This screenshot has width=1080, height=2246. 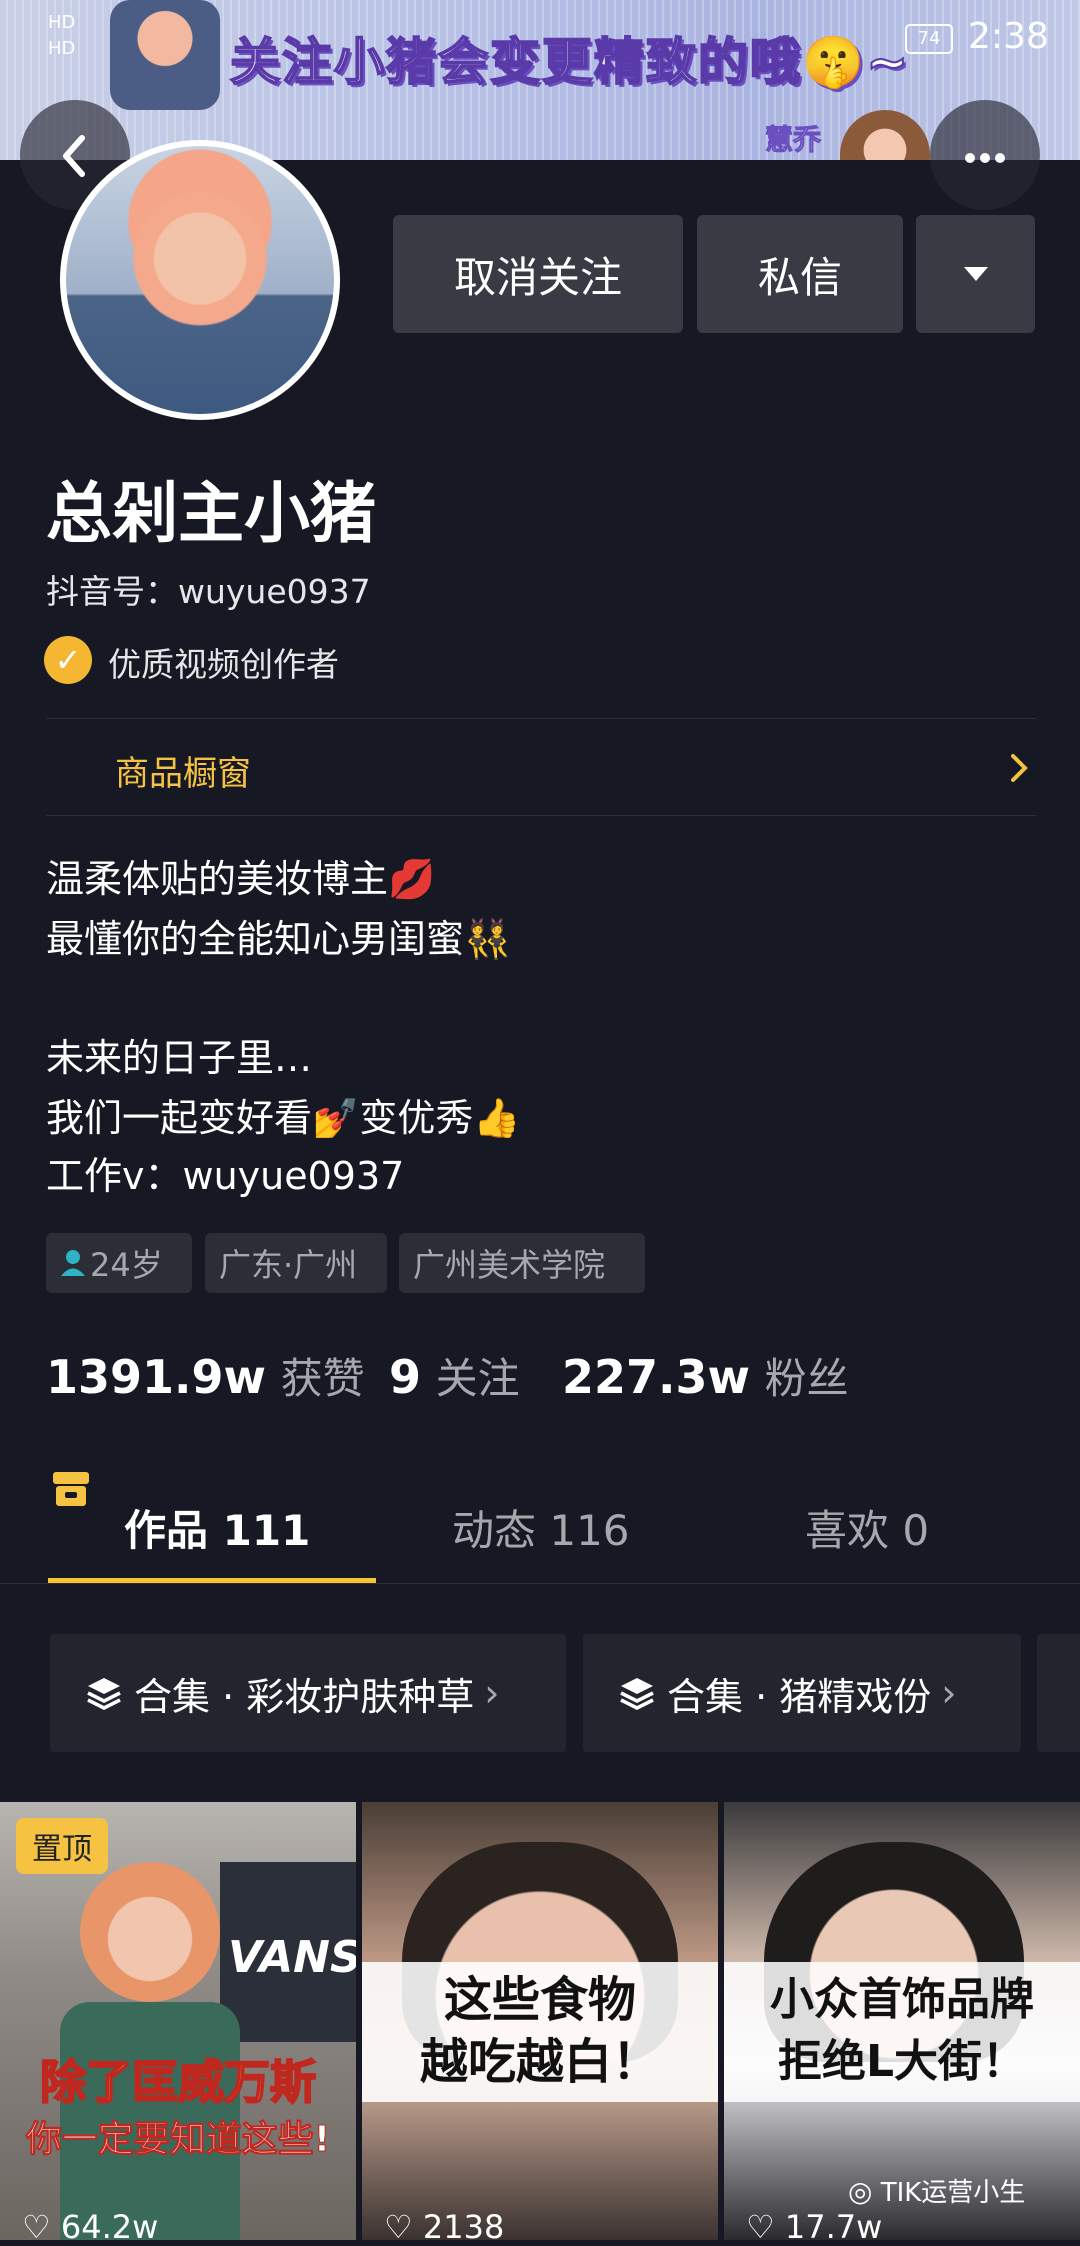 I want to click on verified-check-icon: ✓, so click(x=68, y=660).